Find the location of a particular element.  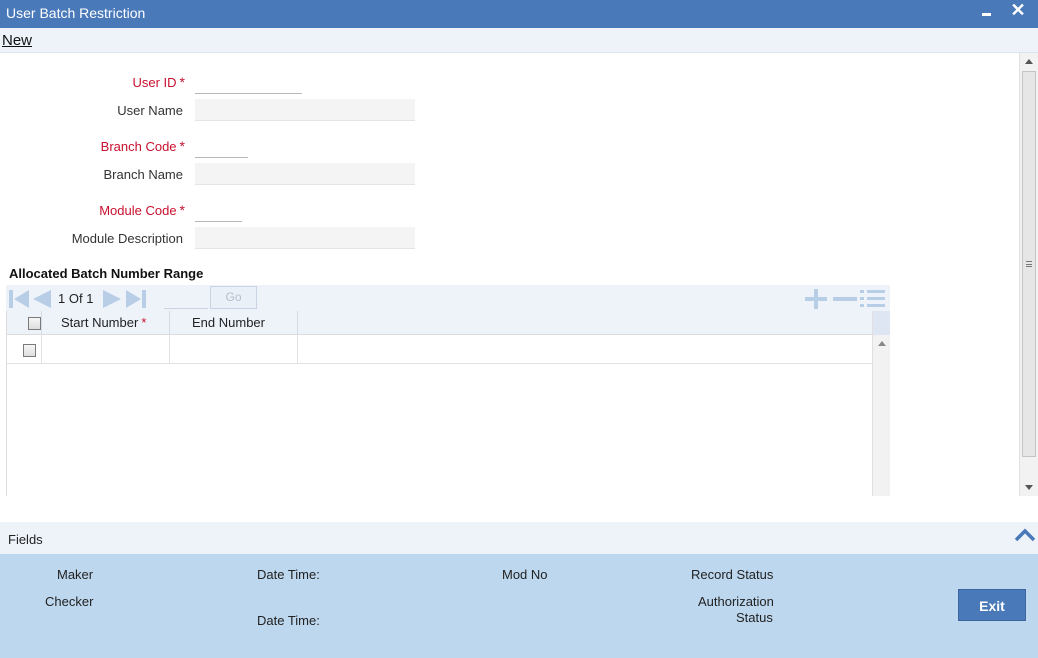

module-code-input is located at coordinates (218, 211).